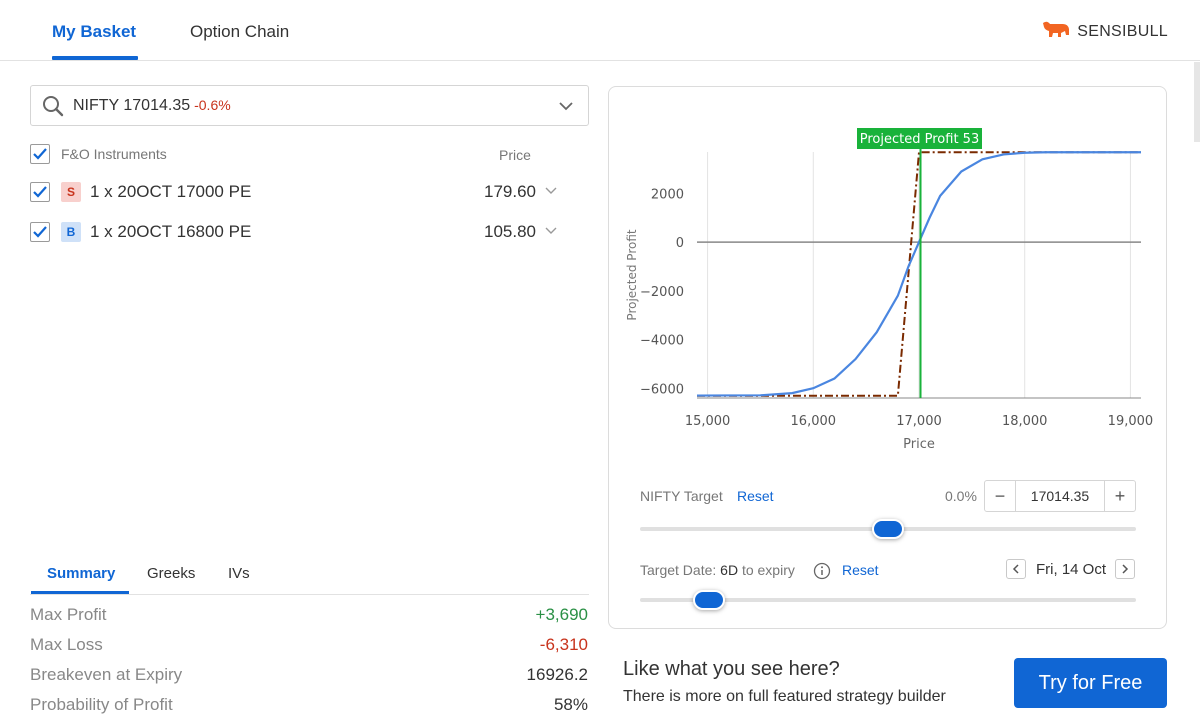 The width and height of the screenshot is (1200, 725). What do you see at coordinates (681, 496) in the screenshot?
I see `target-label: NIFTY Target` at bounding box center [681, 496].